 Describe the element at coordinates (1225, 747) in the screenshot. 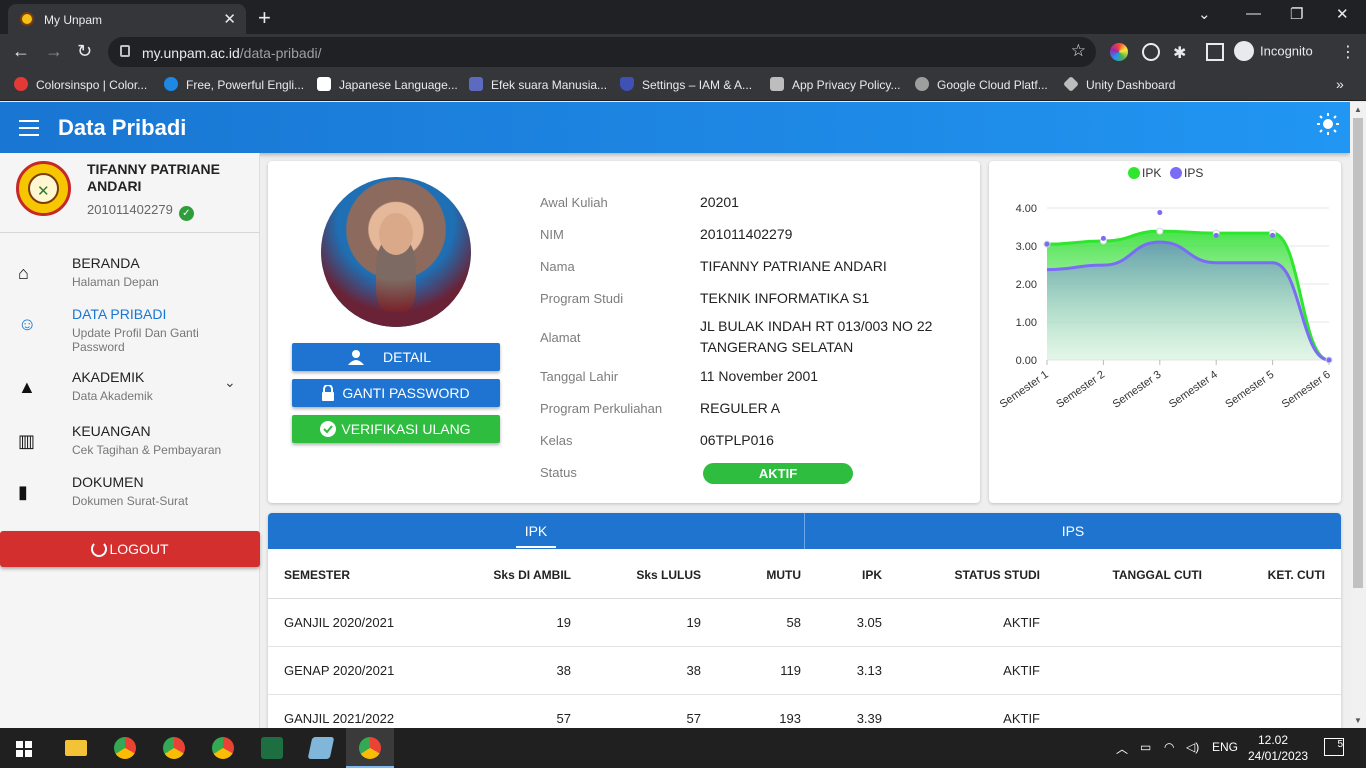

I see `language-indicator: ENG` at that location.